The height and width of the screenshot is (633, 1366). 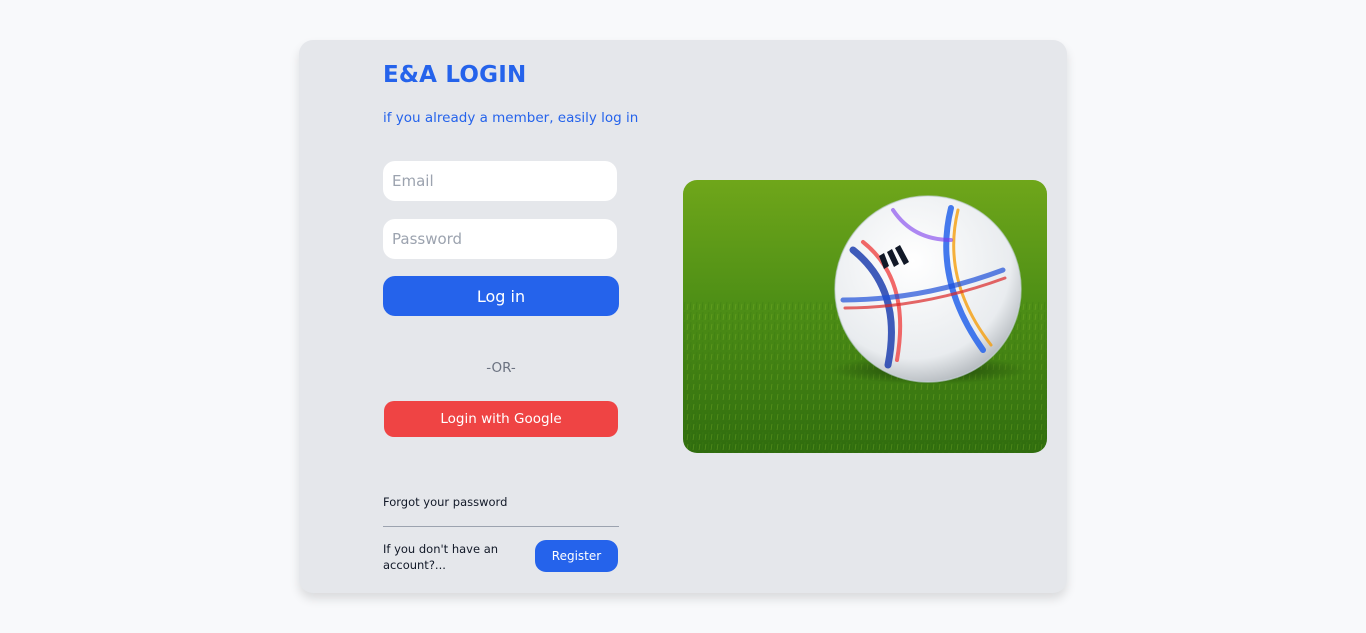 I want to click on login-button: Log in, so click(x=501, y=296).